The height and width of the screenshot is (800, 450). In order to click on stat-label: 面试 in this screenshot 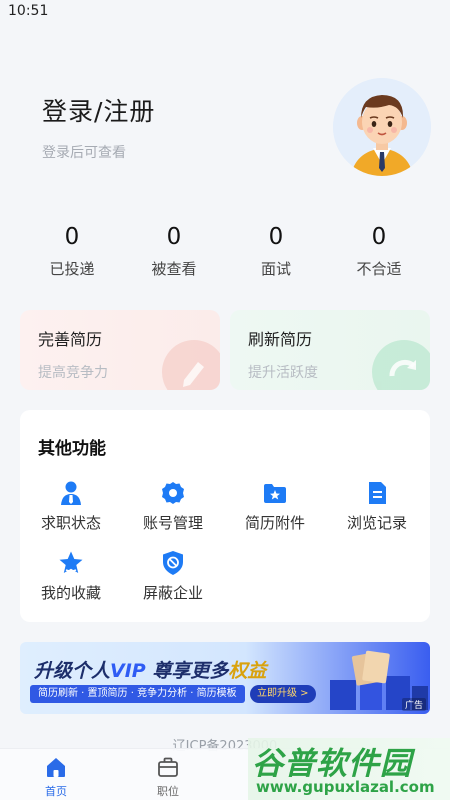, I will do `click(275, 269)`.